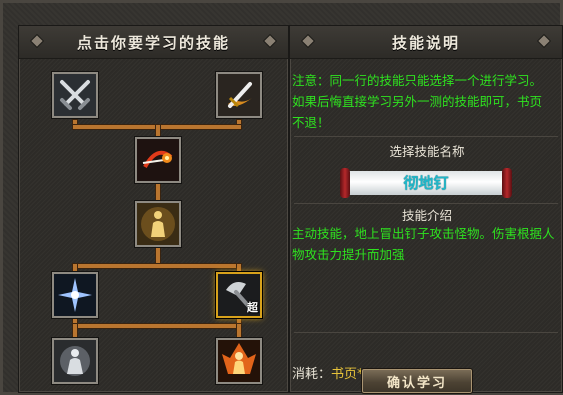 Image resolution: width=563 pixels, height=395 pixels. Describe the element at coordinates (423, 244) in the screenshot. I see `skill-description: 主动技能，地上冒出钉子攻击怪物。伤害根据人物攻击力提升而加强` at that location.